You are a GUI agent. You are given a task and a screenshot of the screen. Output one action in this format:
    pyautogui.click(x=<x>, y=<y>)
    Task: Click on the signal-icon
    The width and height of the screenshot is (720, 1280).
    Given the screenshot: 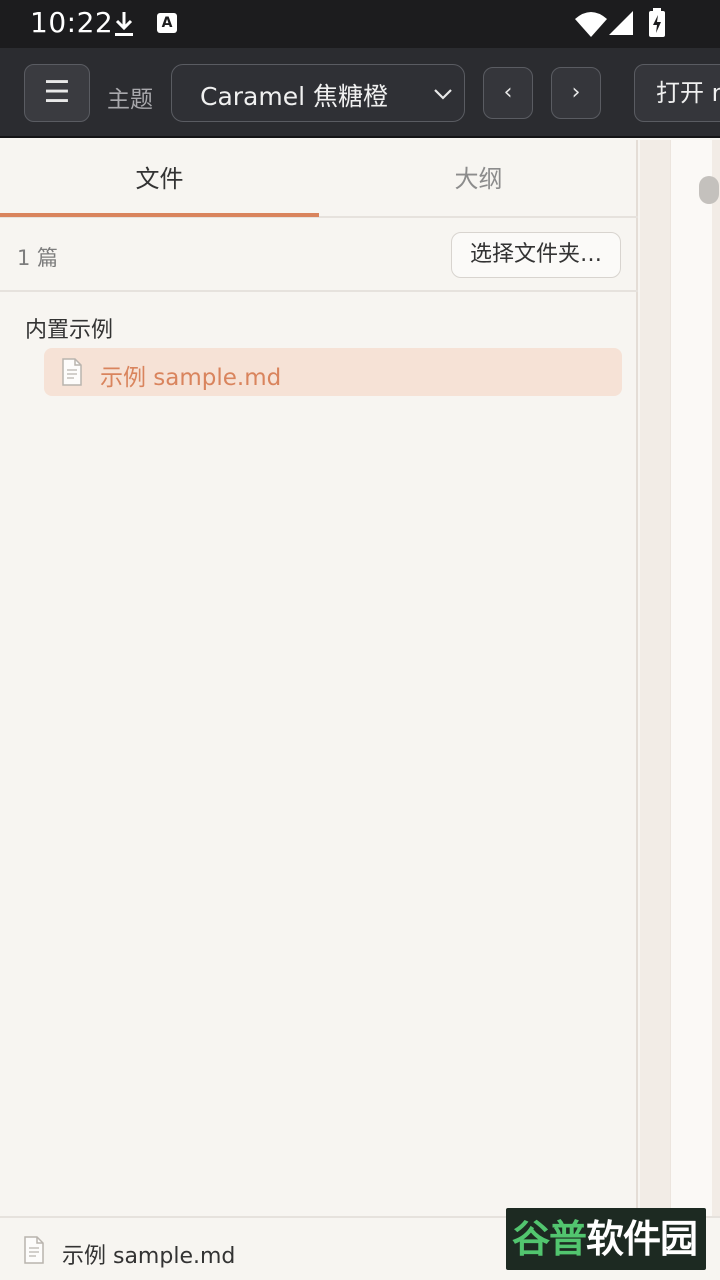 What is the action you would take?
    pyautogui.click(x=621, y=23)
    